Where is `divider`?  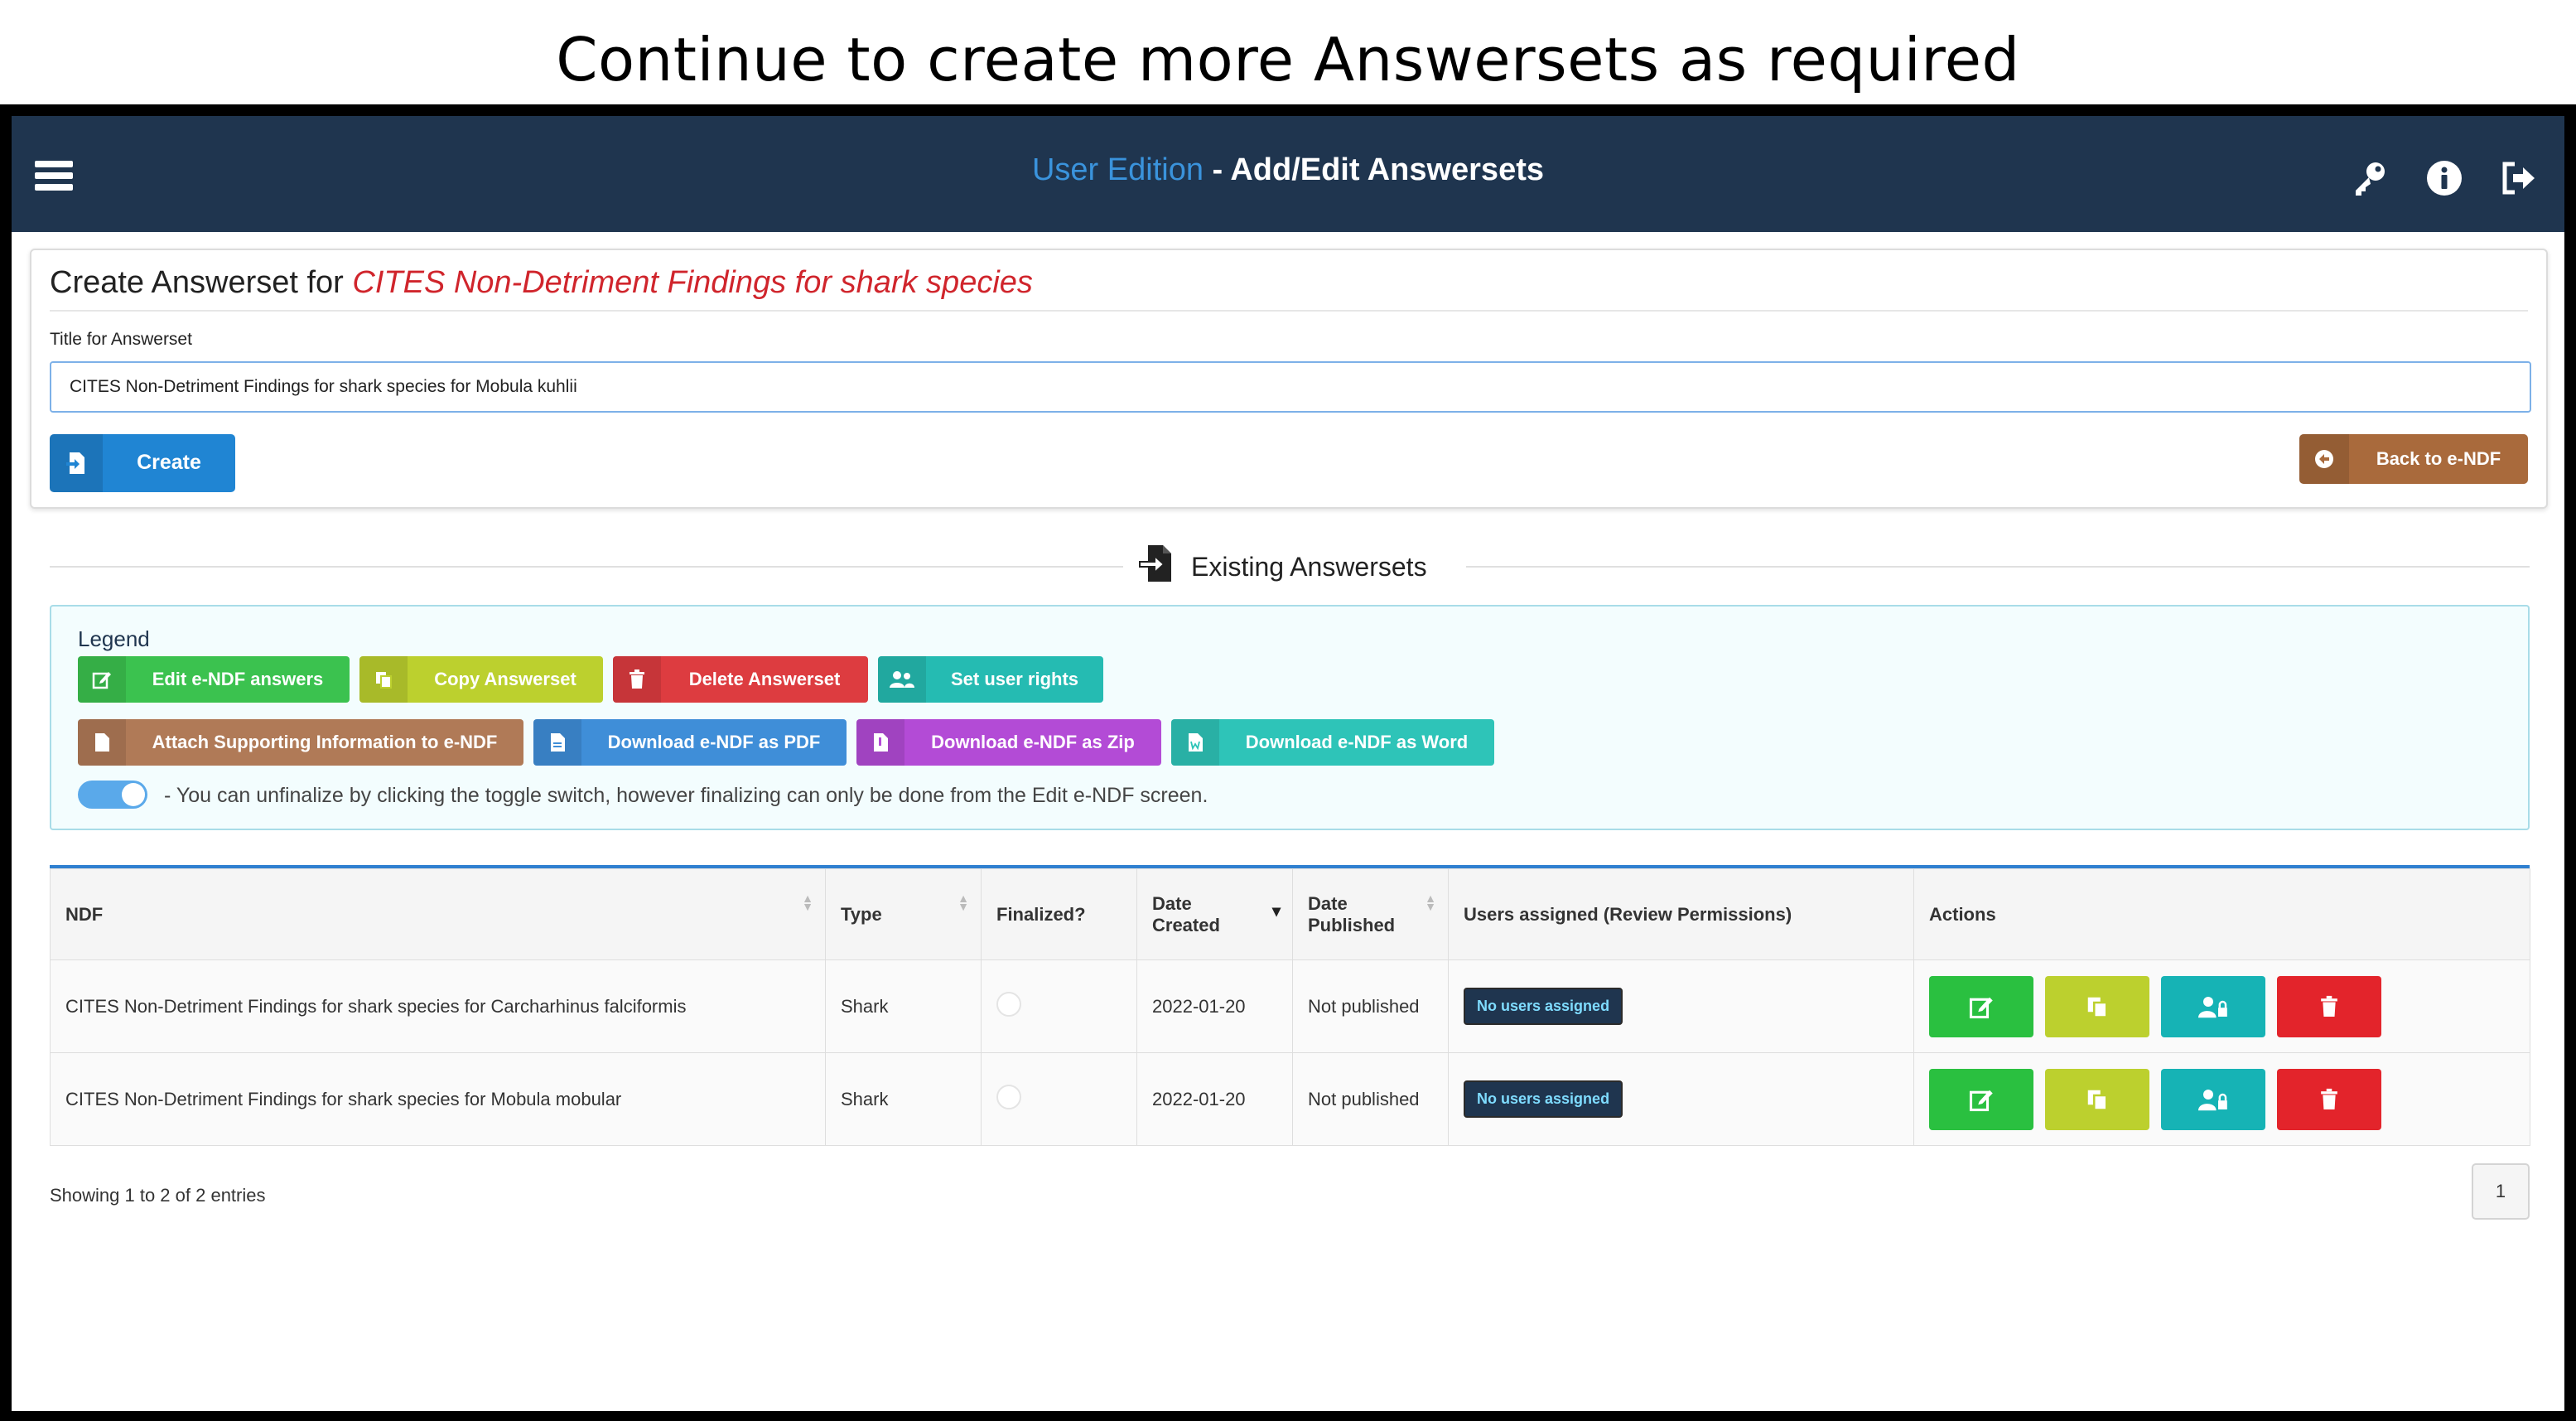
divider is located at coordinates (1289, 311).